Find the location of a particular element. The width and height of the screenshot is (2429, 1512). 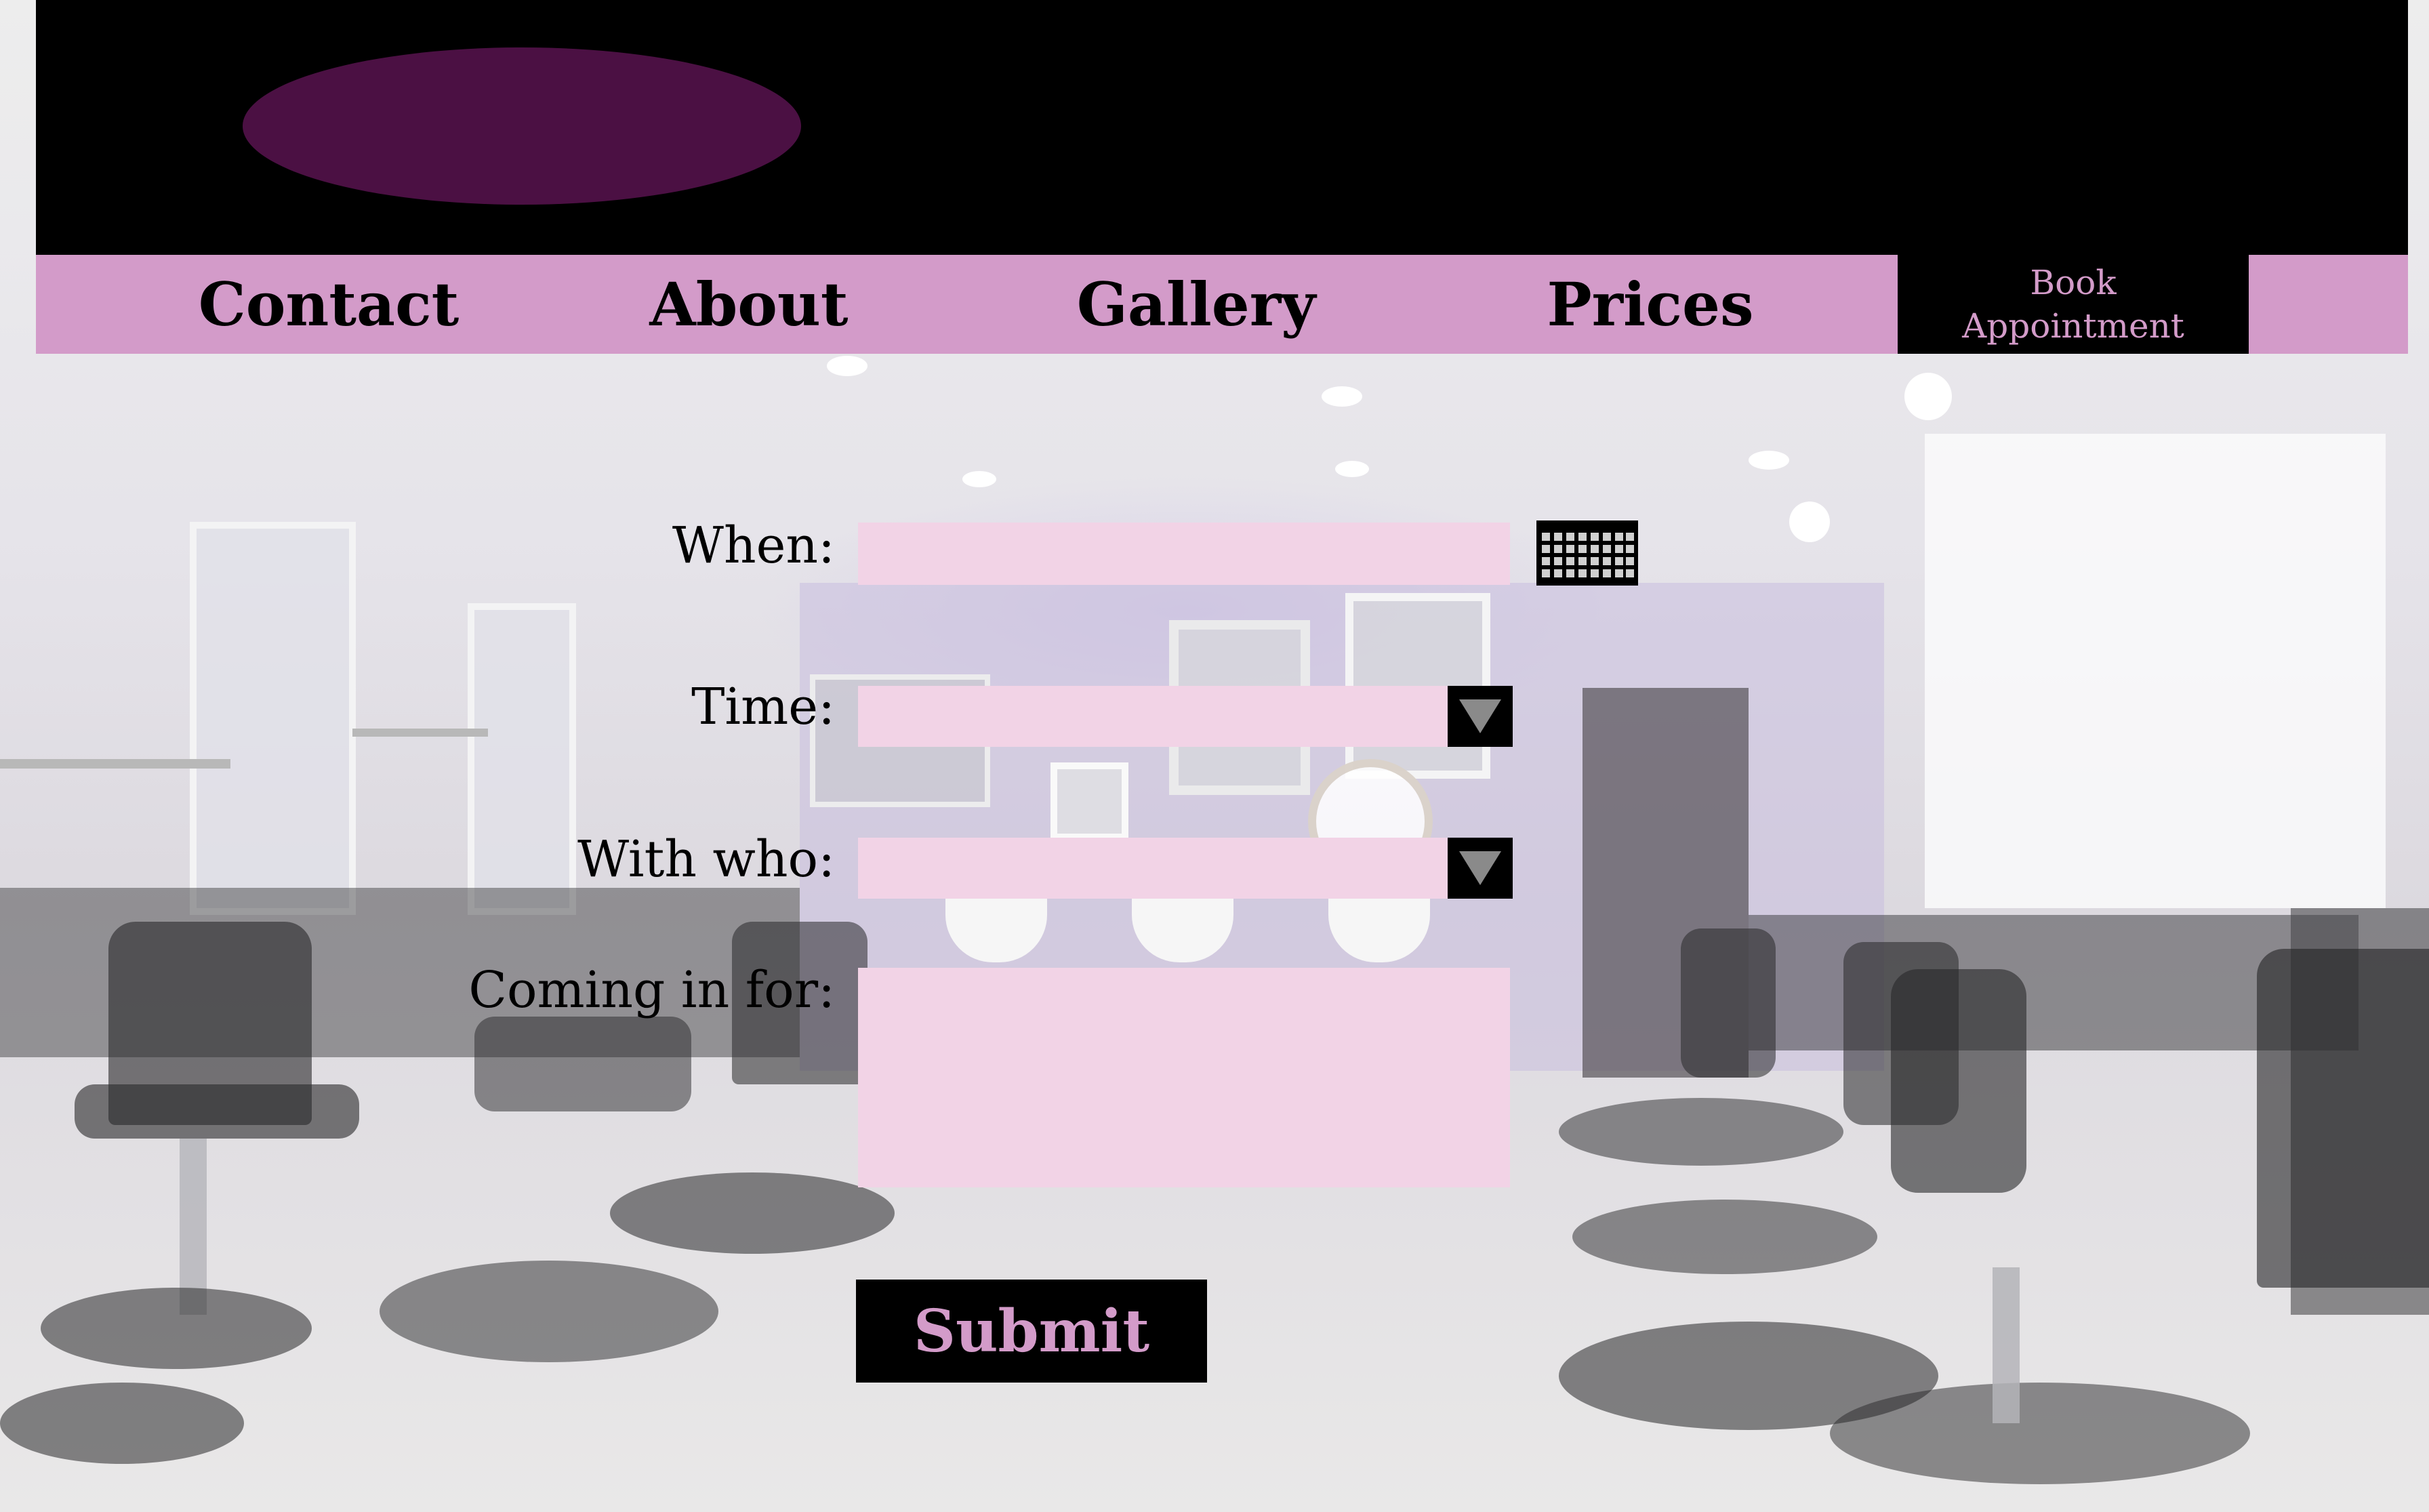

when-input is located at coordinates (1184, 554).